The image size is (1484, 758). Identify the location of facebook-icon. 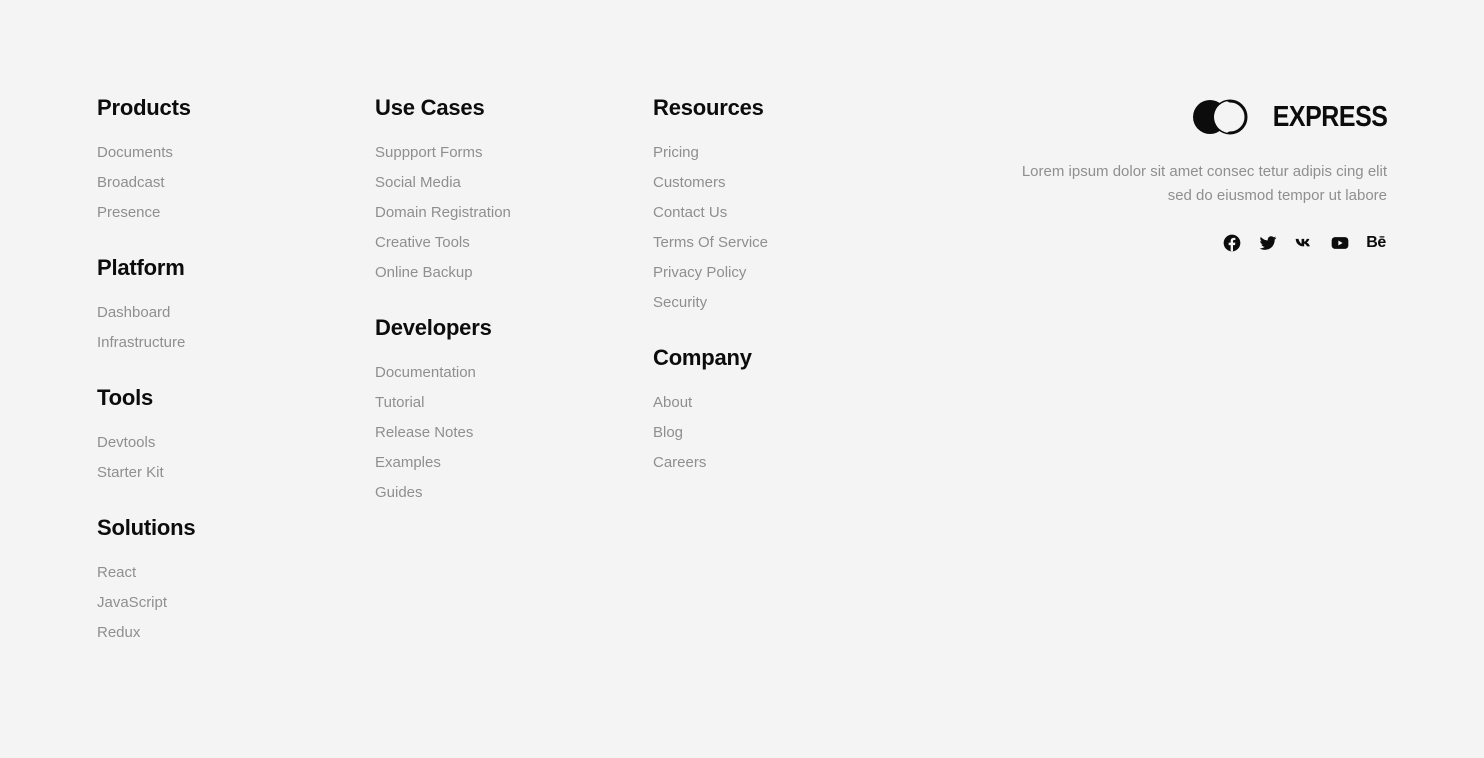
(1232, 243).